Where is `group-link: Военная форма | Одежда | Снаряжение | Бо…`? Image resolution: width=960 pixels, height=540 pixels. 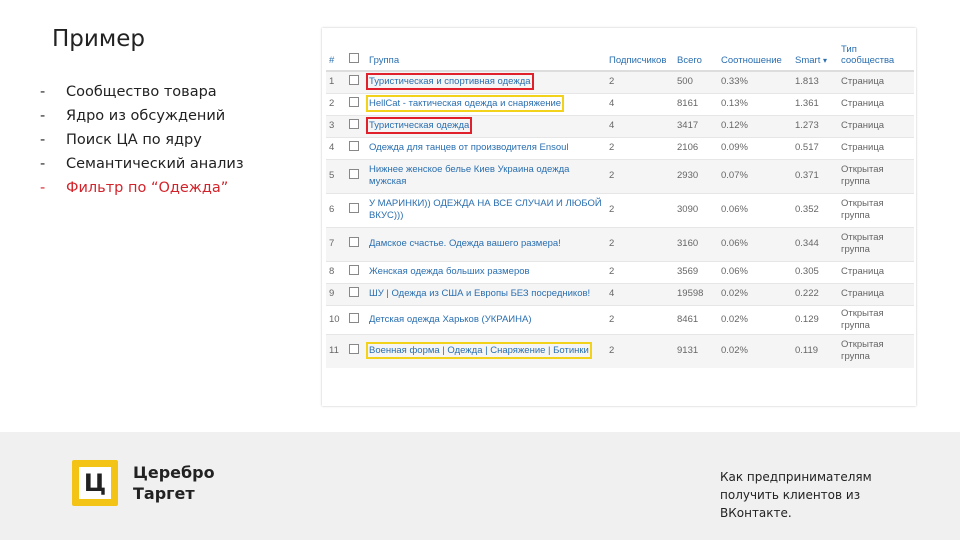
group-link: Военная форма | Одежда | Снаряжение | Бо… is located at coordinates (479, 351).